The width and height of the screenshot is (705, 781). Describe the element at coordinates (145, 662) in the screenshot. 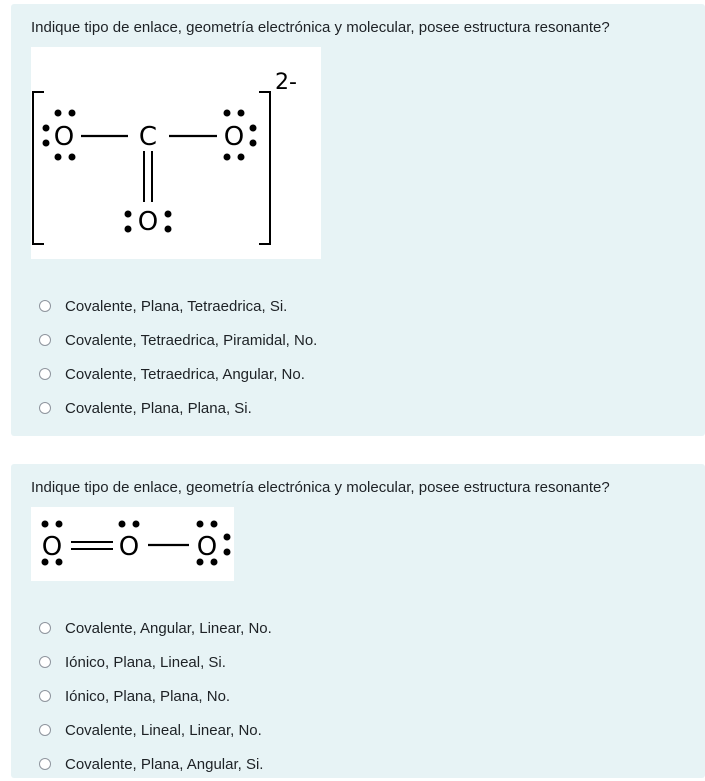

I see `option-label: Iónico, Plana, Lineal, Si.` at that location.